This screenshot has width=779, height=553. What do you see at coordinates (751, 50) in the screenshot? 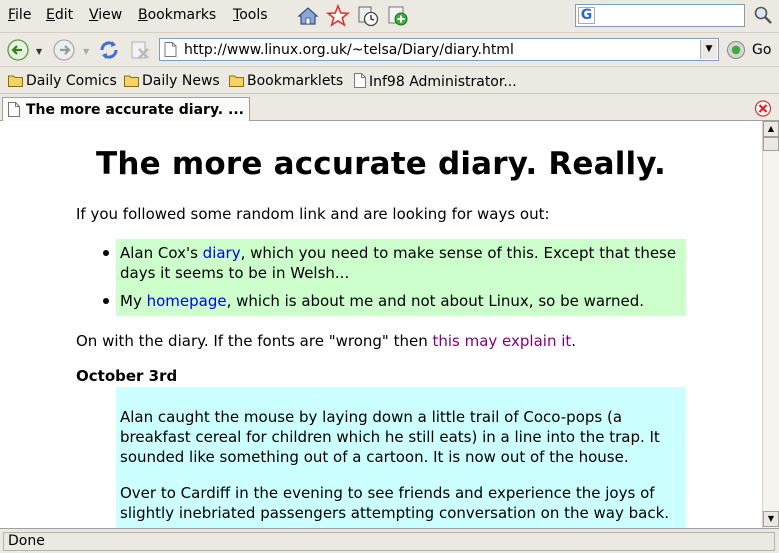
I see `go-button: Go` at bounding box center [751, 50].